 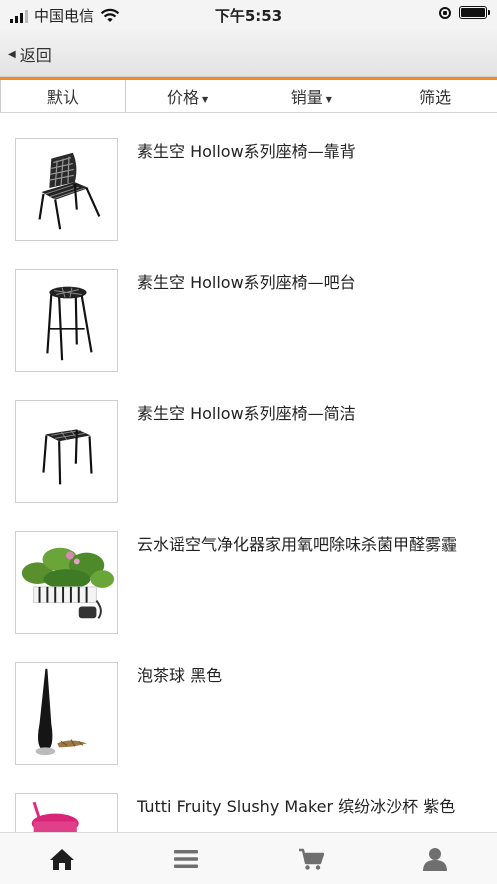 I want to click on product-title: 泡茶球 黑色, so click(x=180, y=675).